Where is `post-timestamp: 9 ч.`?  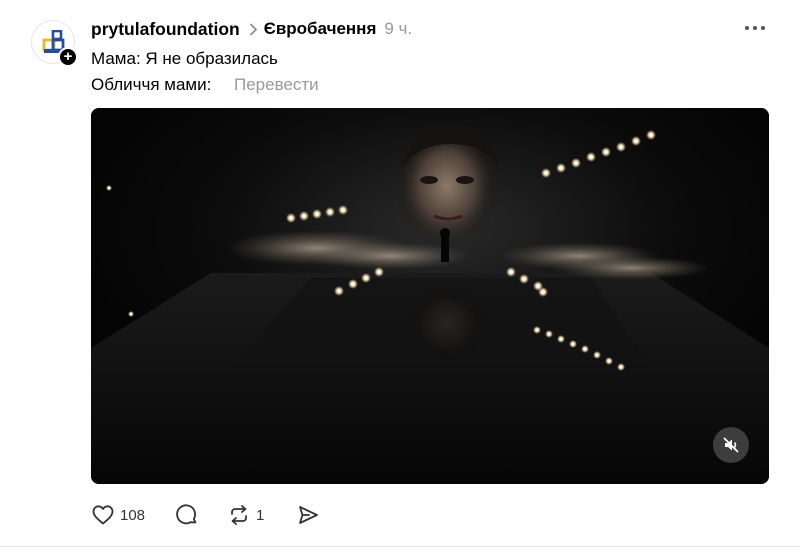
post-timestamp: 9 ч. is located at coordinates (398, 29).